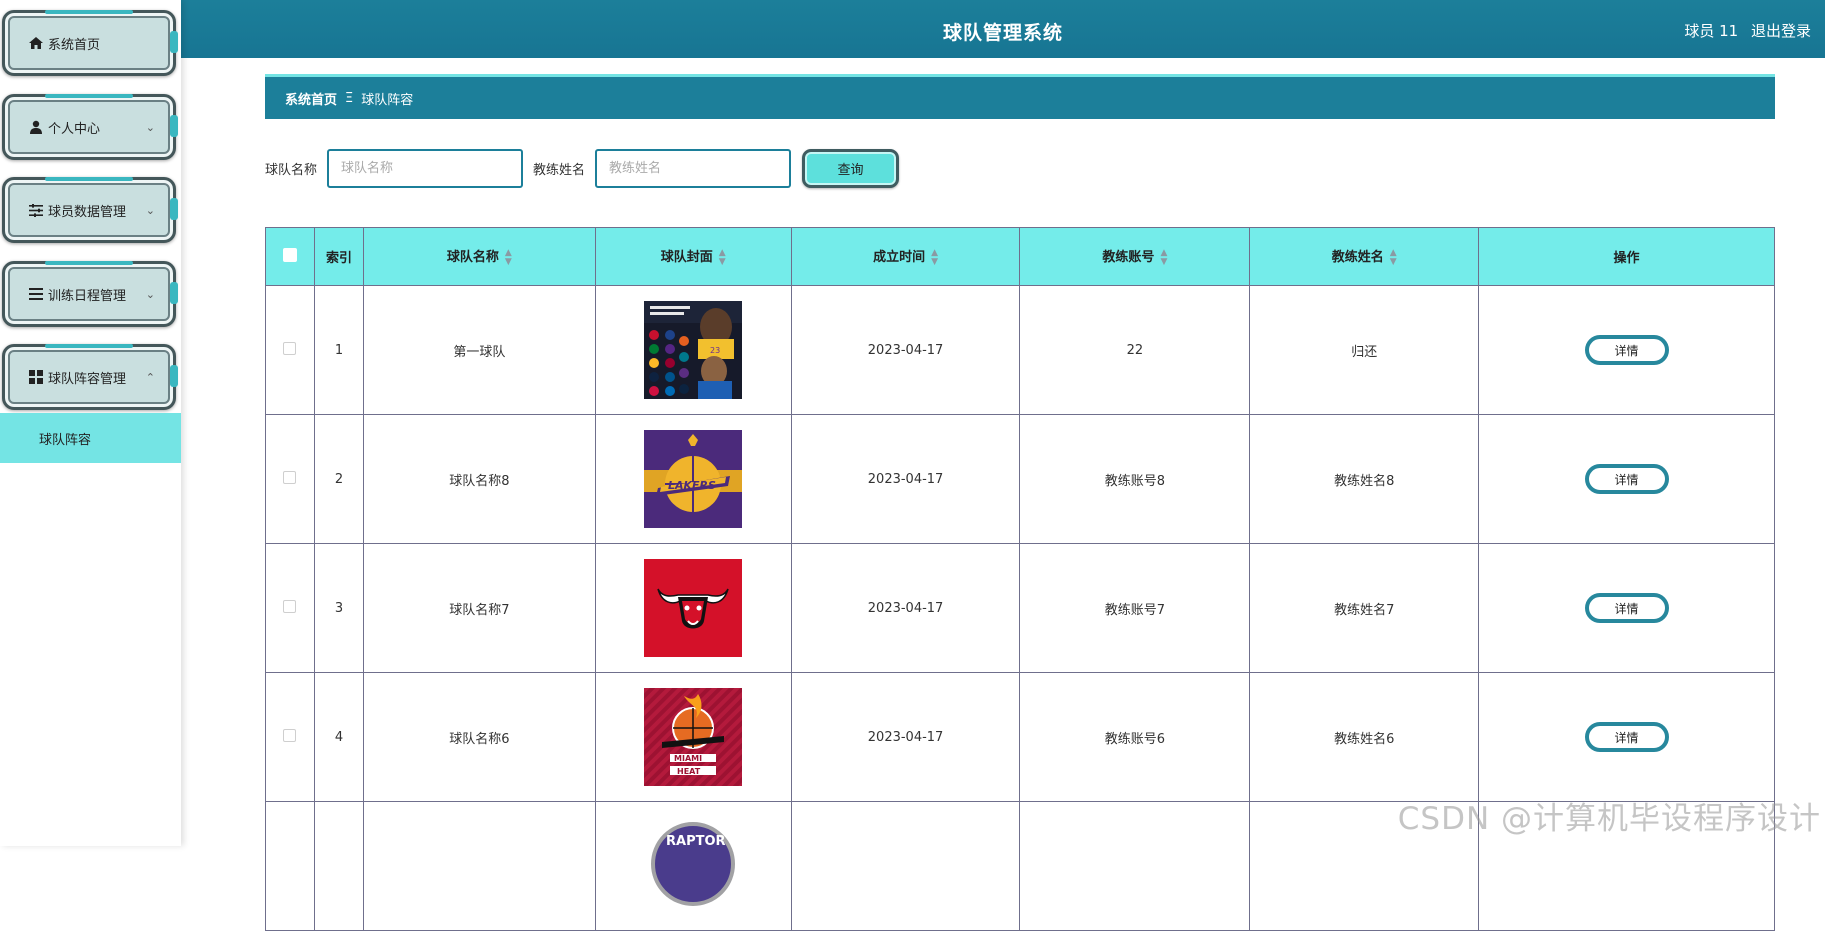 The width and height of the screenshot is (1825, 931). Describe the element at coordinates (1364, 608) in the screenshot. I see `cell-coach-name: 教练姓名7` at that location.